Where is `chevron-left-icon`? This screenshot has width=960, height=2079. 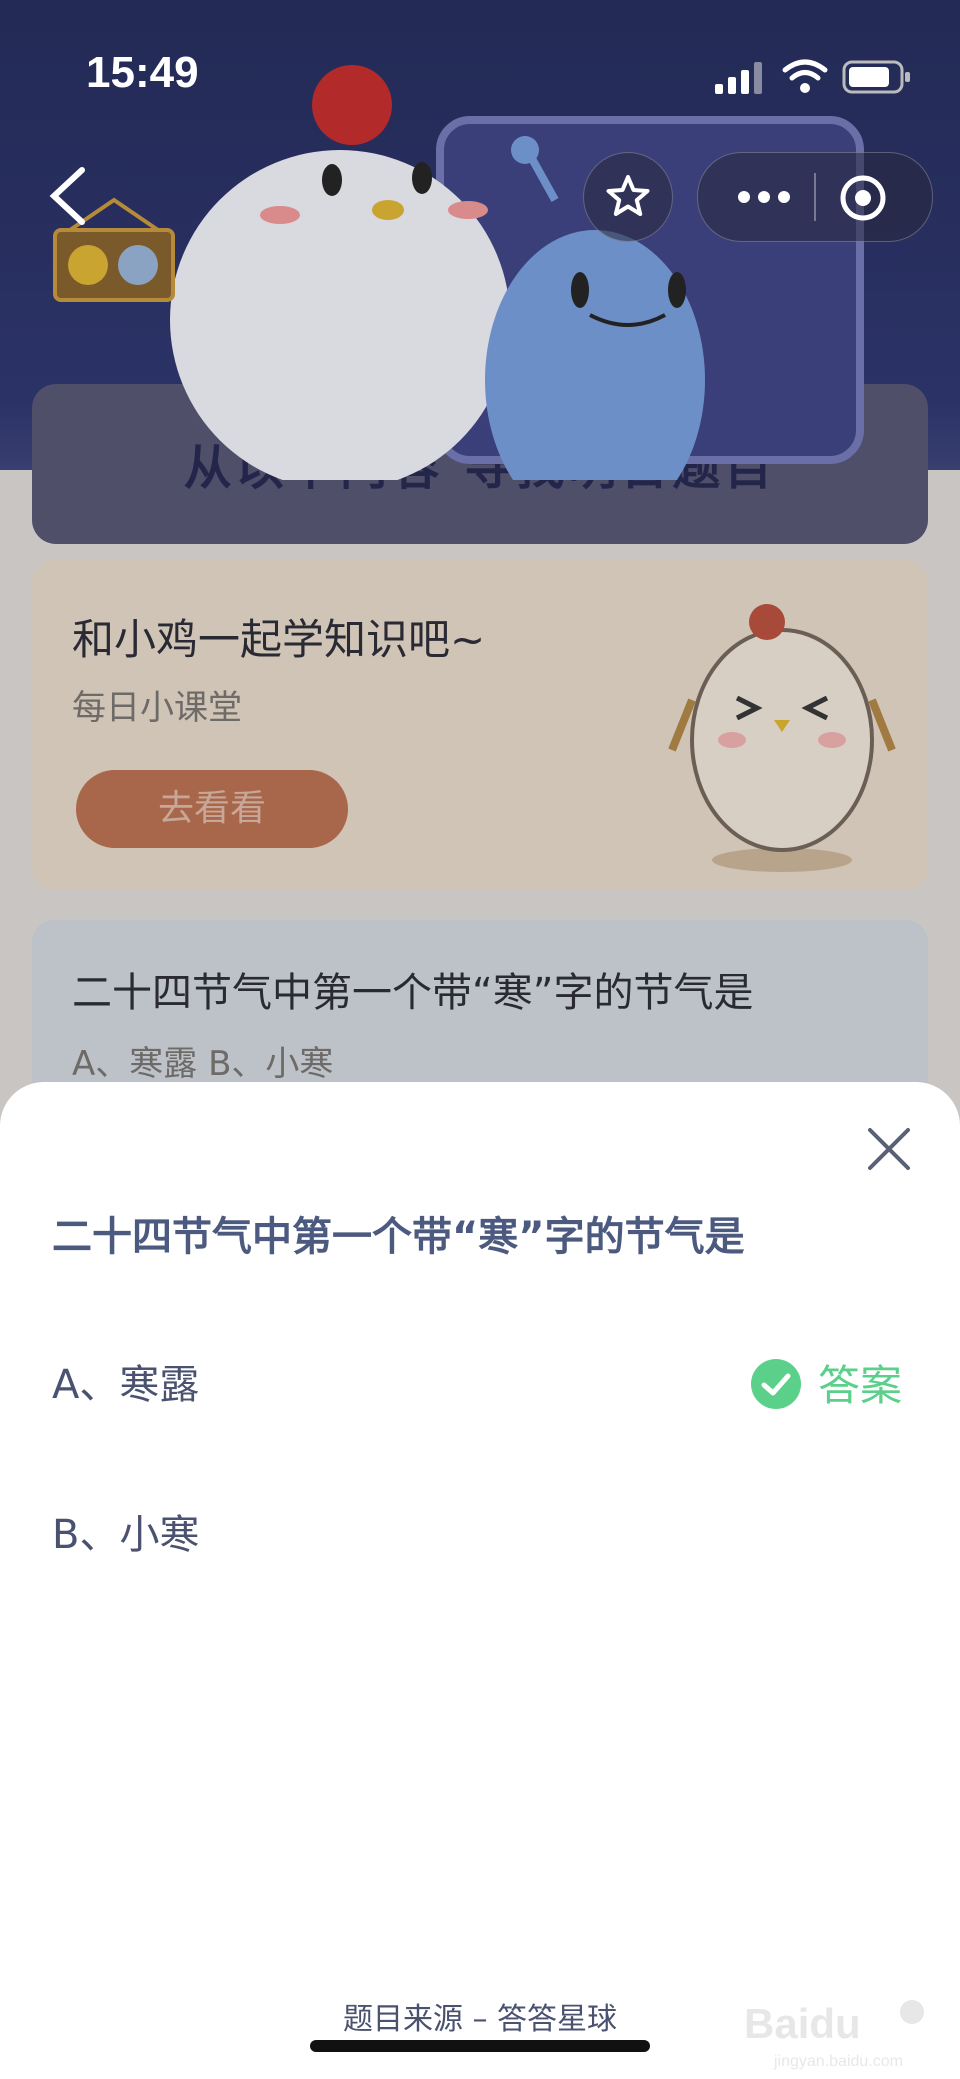
chevron-left-icon is located at coordinates (69, 196).